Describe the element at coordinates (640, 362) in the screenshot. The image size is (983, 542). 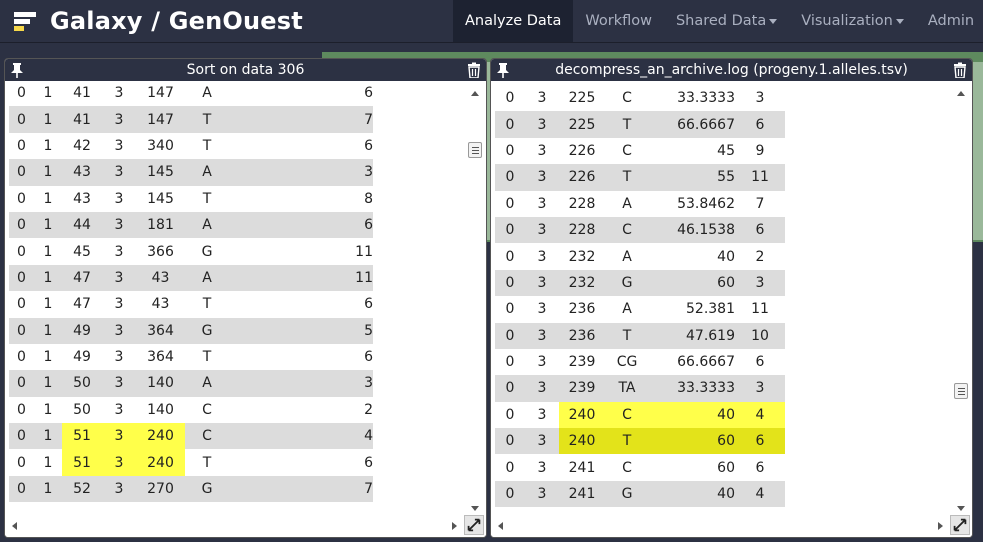
I see `table-row: 0 3 239 CG 66.6667 6` at that location.